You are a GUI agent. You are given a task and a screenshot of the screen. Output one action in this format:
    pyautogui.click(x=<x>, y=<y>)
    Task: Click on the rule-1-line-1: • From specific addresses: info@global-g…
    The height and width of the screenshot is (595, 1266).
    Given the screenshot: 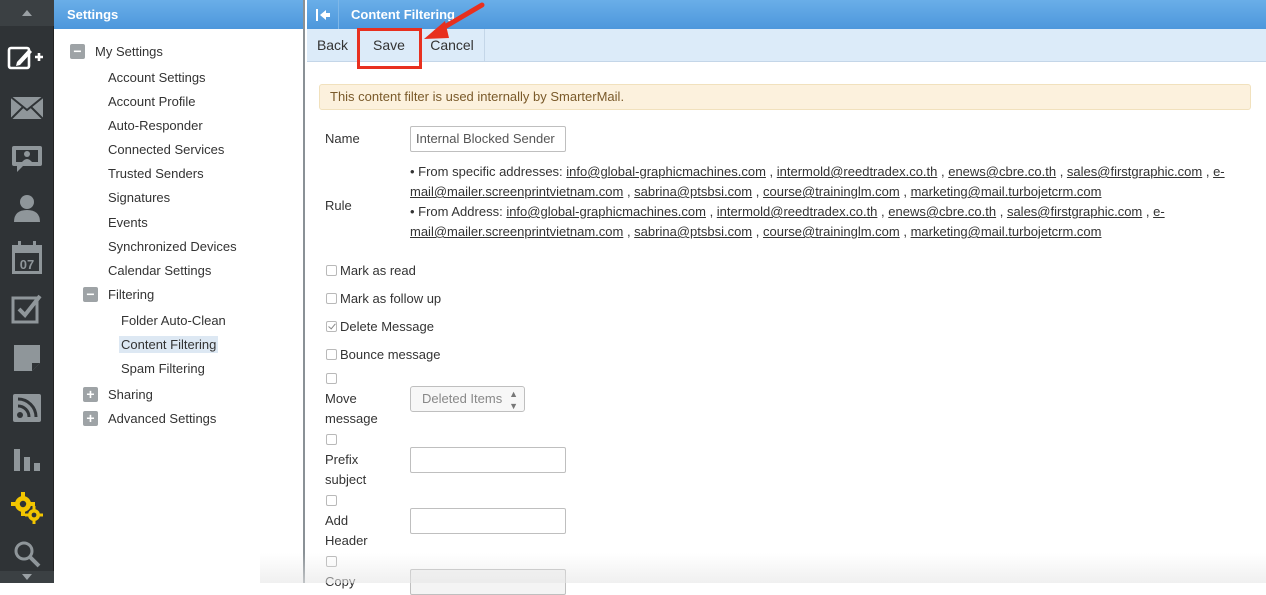 What is the action you would take?
    pyautogui.click(x=817, y=172)
    